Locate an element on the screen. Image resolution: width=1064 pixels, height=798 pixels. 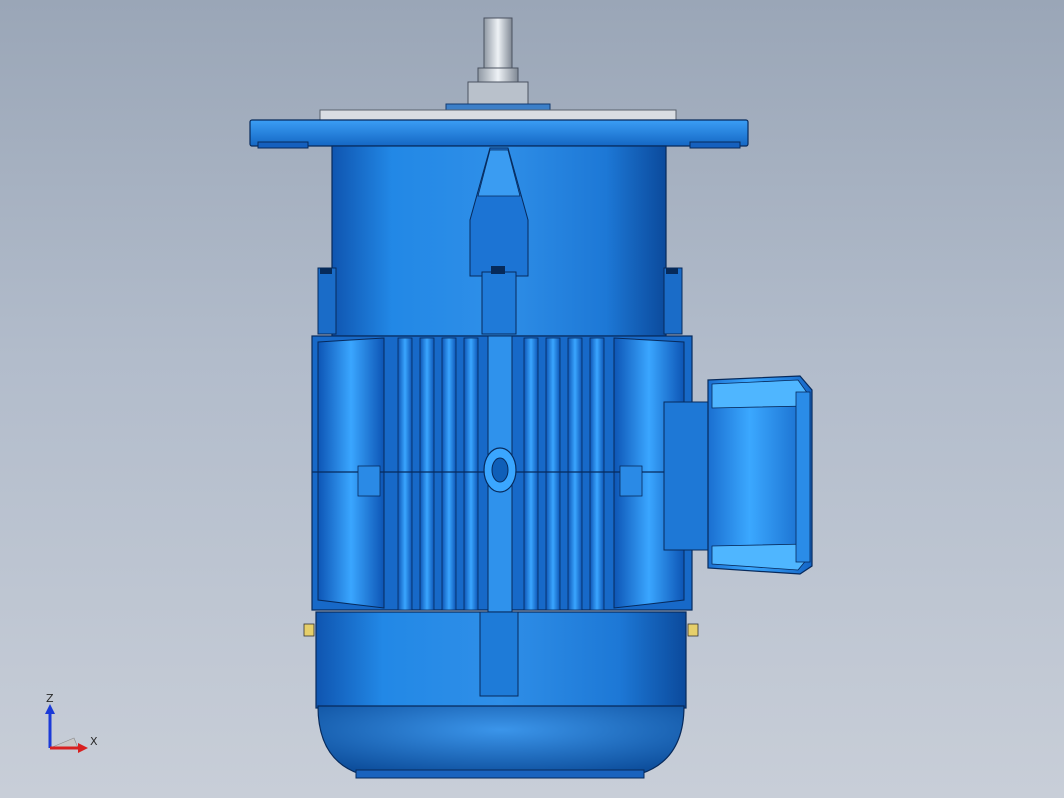
mounting-flange is located at coordinates (499, 129).